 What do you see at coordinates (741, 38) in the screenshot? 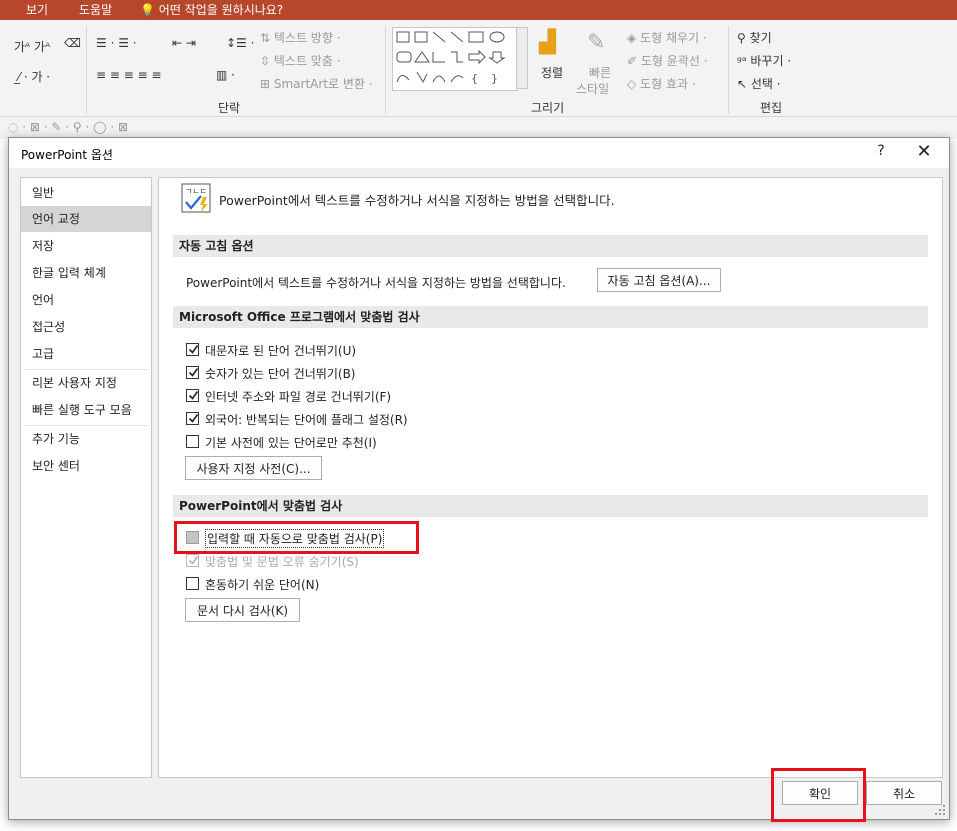
I see `search-icon: ⚲` at bounding box center [741, 38].